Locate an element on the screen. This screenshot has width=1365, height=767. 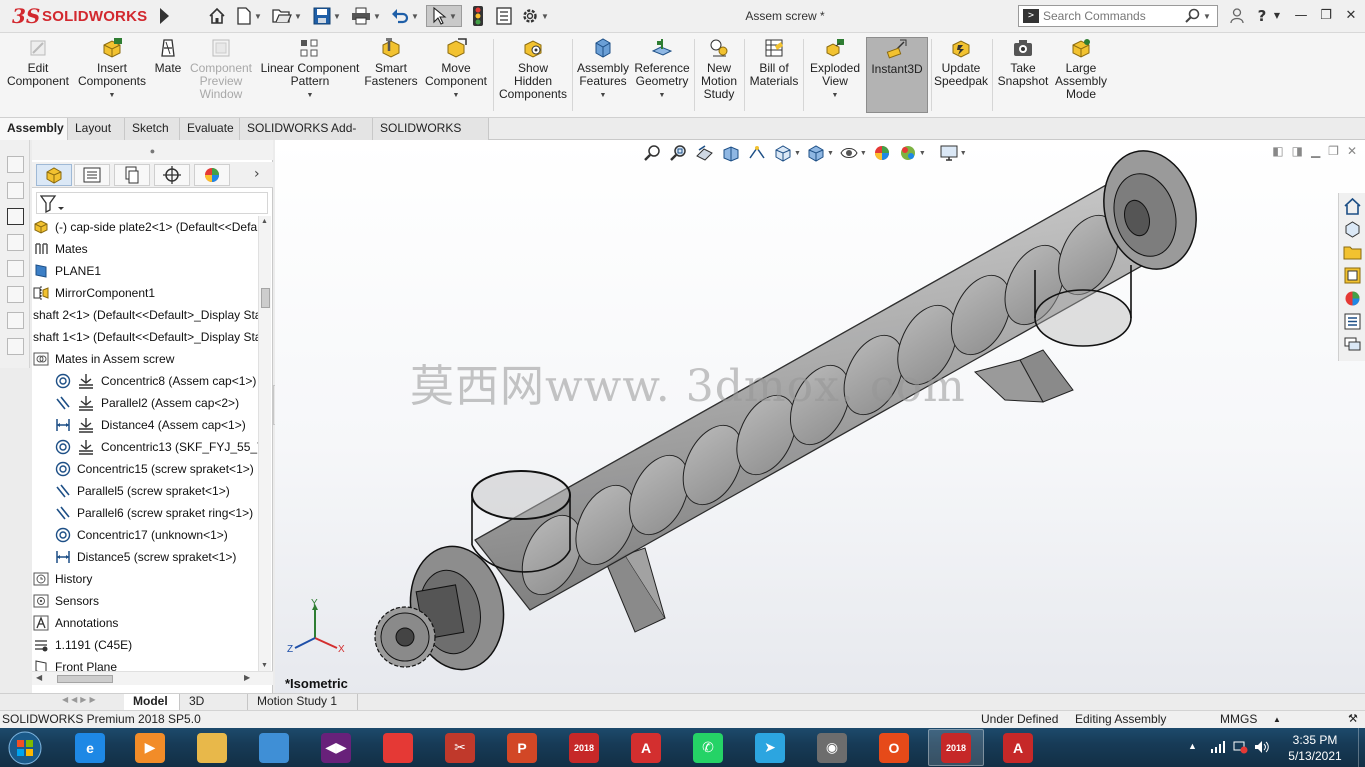
panel-grip-icon: ● is located at coordinates (152, 150).